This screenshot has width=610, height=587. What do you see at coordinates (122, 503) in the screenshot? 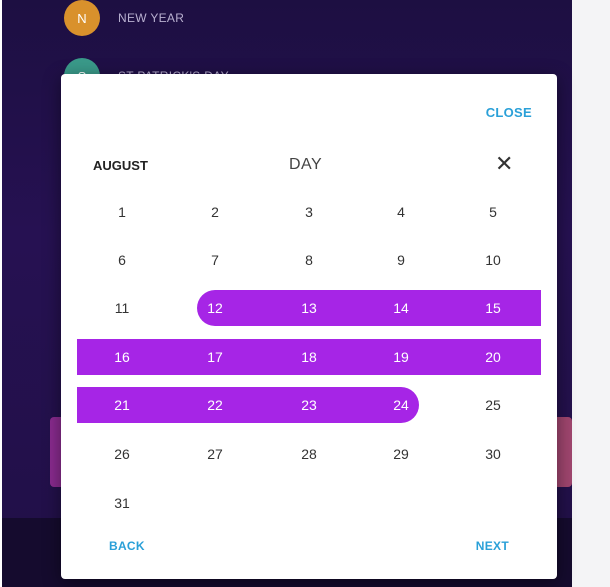
I see `day-cell: 31` at bounding box center [122, 503].